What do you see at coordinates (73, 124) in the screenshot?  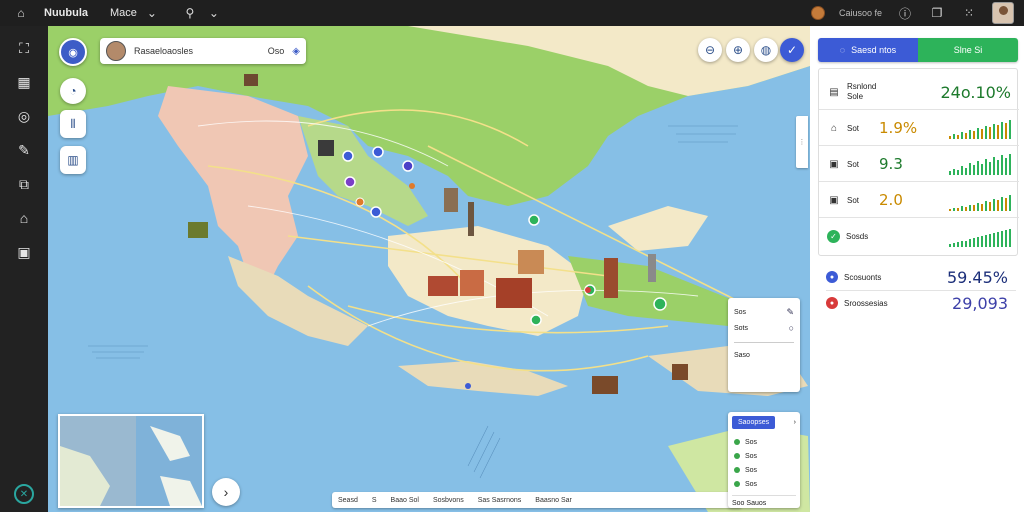 I see `columns-button: ⫴` at bounding box center [73, 124].